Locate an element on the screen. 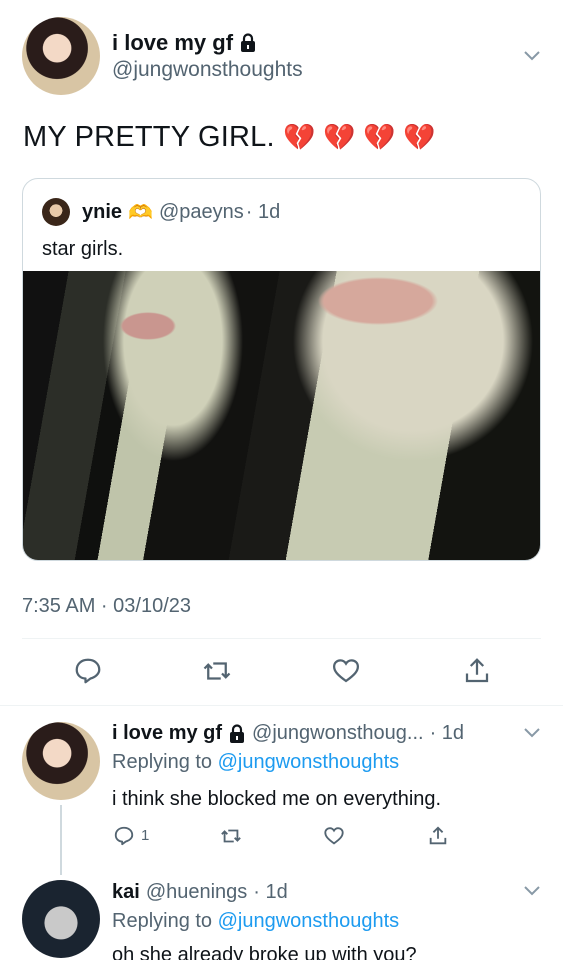 The image size is (563, 960). tweet-timestamp: 7:35 AM · 03/10/23 is located at coordinates (106, 606).